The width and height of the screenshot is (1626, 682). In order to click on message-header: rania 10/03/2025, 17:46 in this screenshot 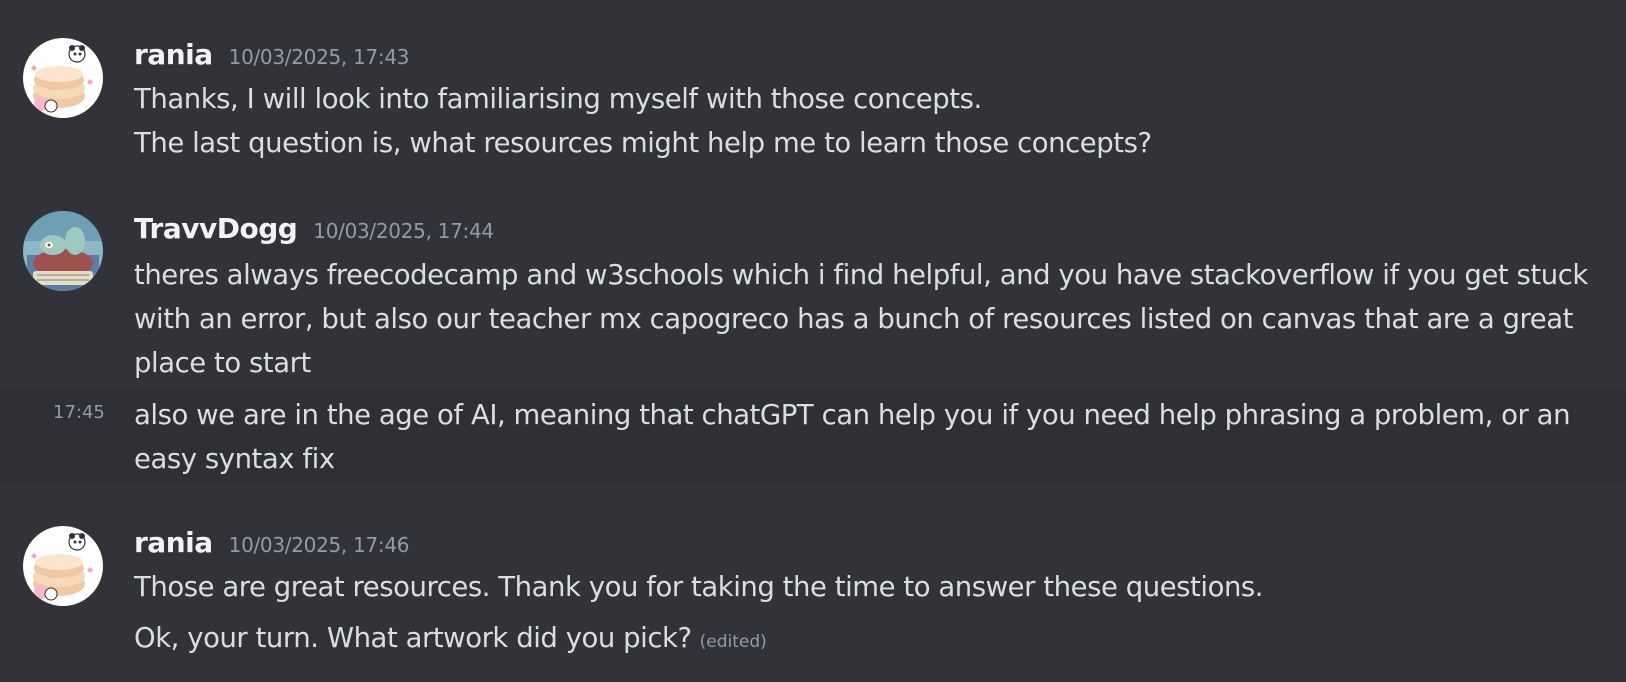, I will do `click(271, 544)`.